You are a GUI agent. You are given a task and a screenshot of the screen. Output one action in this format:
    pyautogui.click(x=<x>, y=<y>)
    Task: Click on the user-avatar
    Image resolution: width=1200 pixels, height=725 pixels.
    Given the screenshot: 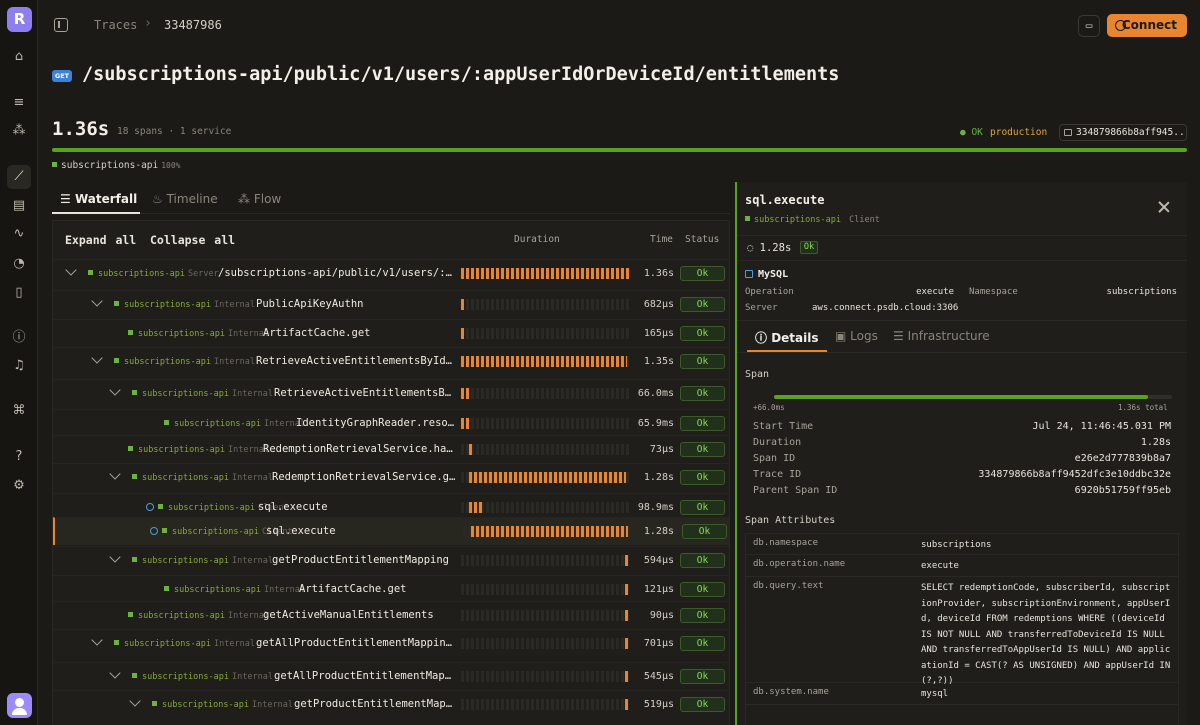 What is the action you would take?
    pyautogui.click(x=19, y=705)
    